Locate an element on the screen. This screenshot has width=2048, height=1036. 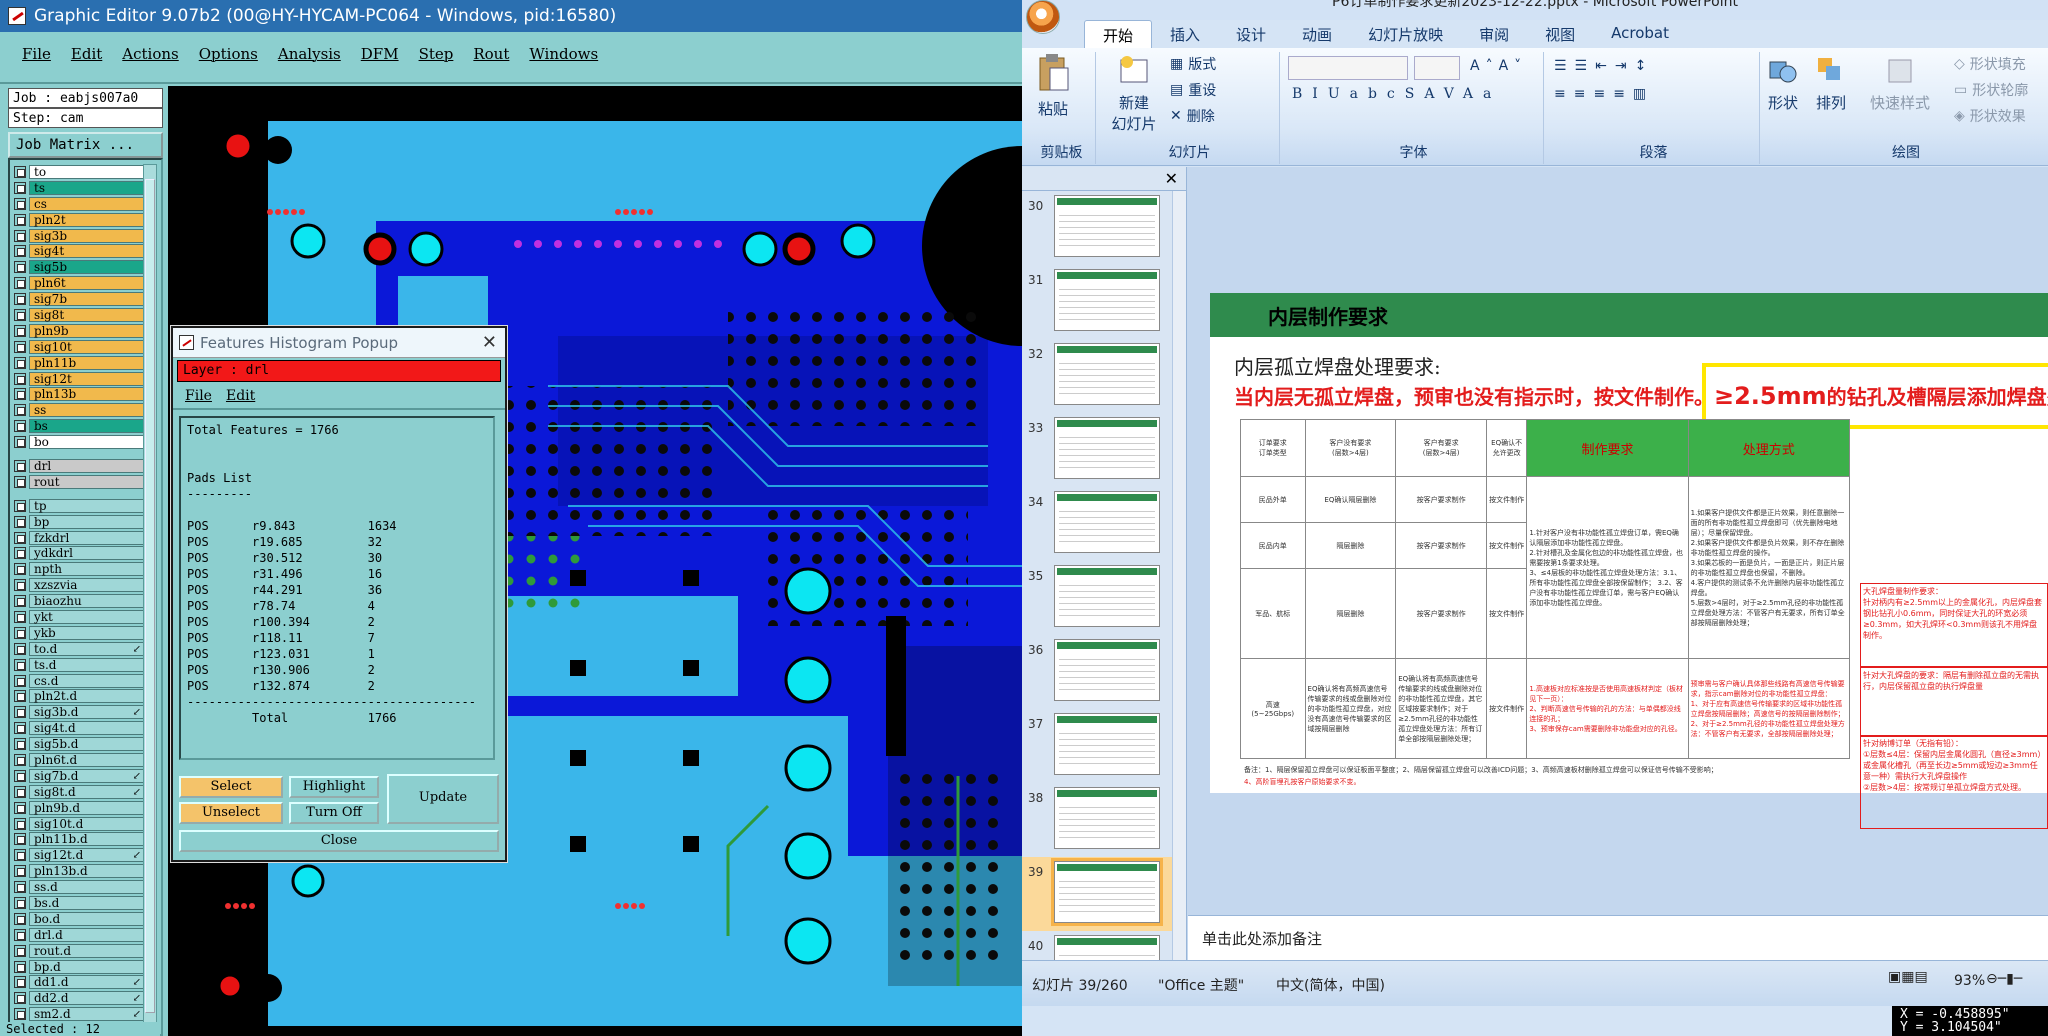
layer-row: fzkdrl is located at coordinates (79, 538).